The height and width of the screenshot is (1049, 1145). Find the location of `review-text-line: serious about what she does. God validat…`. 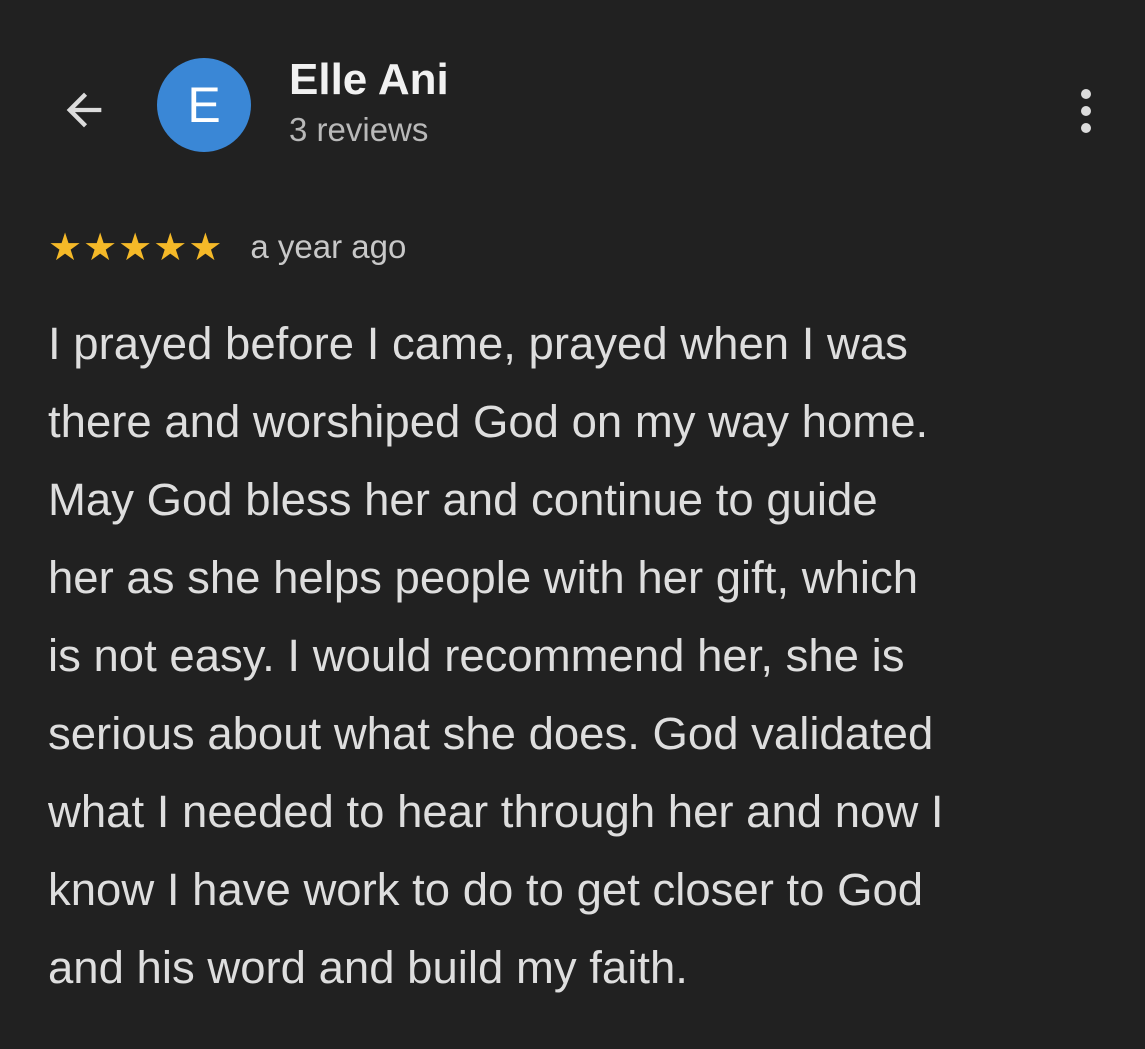

review-text-line: serious about what she does. God validat… is located at coordinates (491, 733).